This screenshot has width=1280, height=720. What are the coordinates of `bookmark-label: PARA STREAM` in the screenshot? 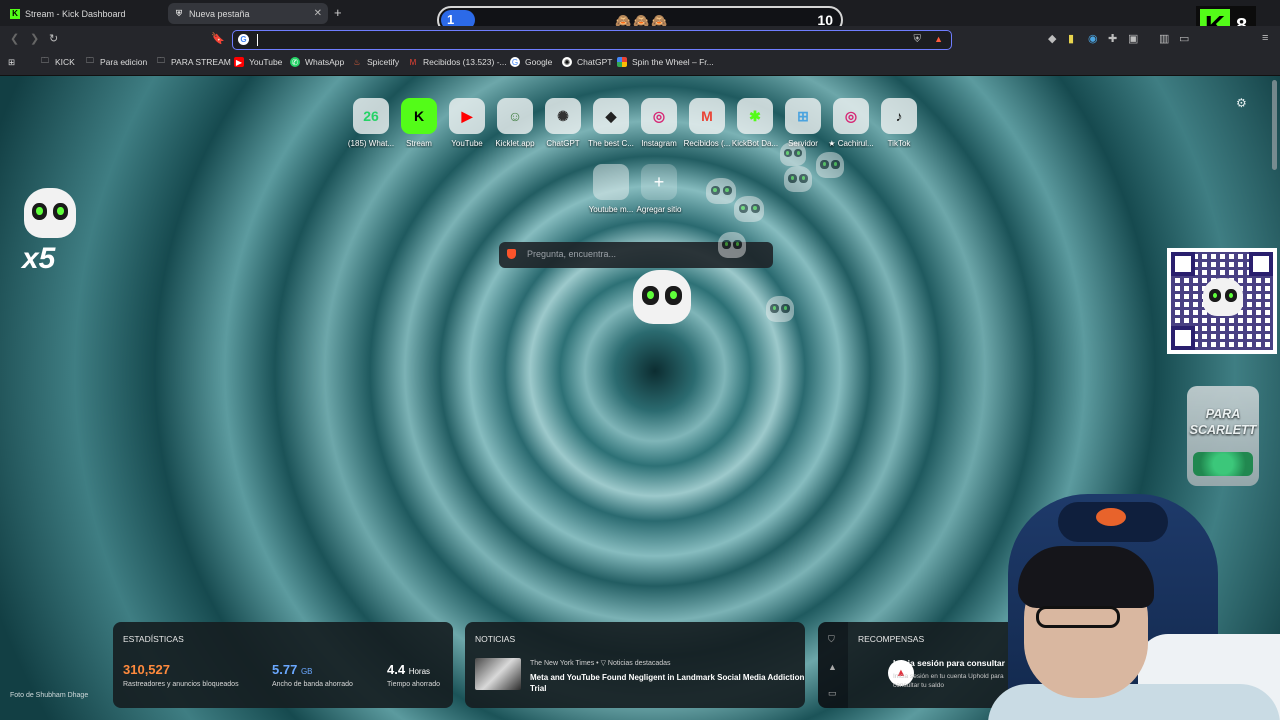 It's located at (201, 62).